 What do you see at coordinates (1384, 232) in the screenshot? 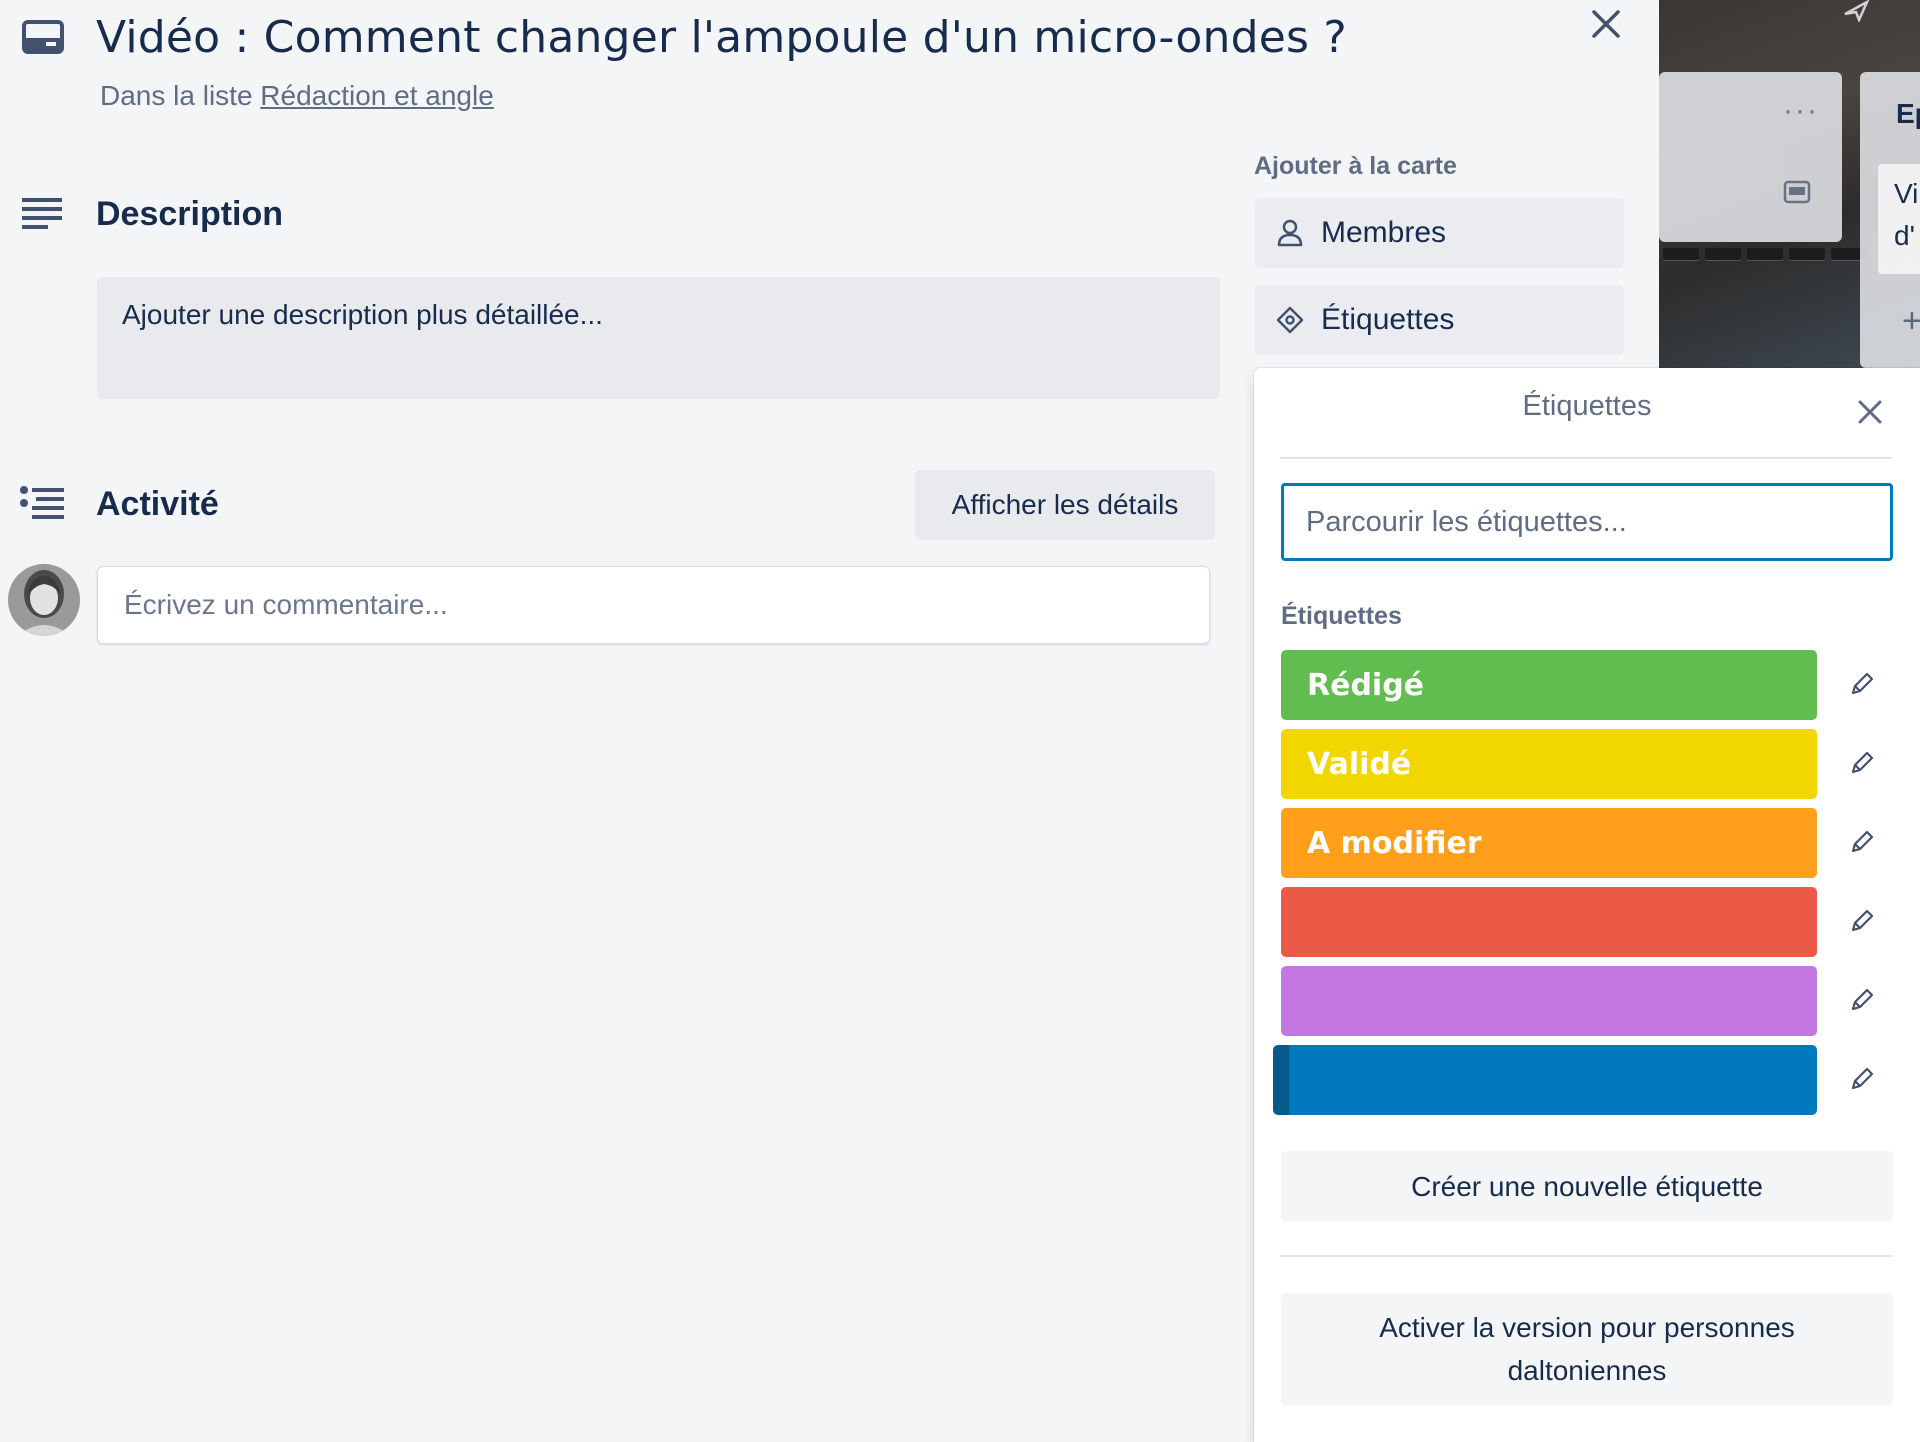
I see `members-button-label: Membres` at bounding box center [1384, 232].